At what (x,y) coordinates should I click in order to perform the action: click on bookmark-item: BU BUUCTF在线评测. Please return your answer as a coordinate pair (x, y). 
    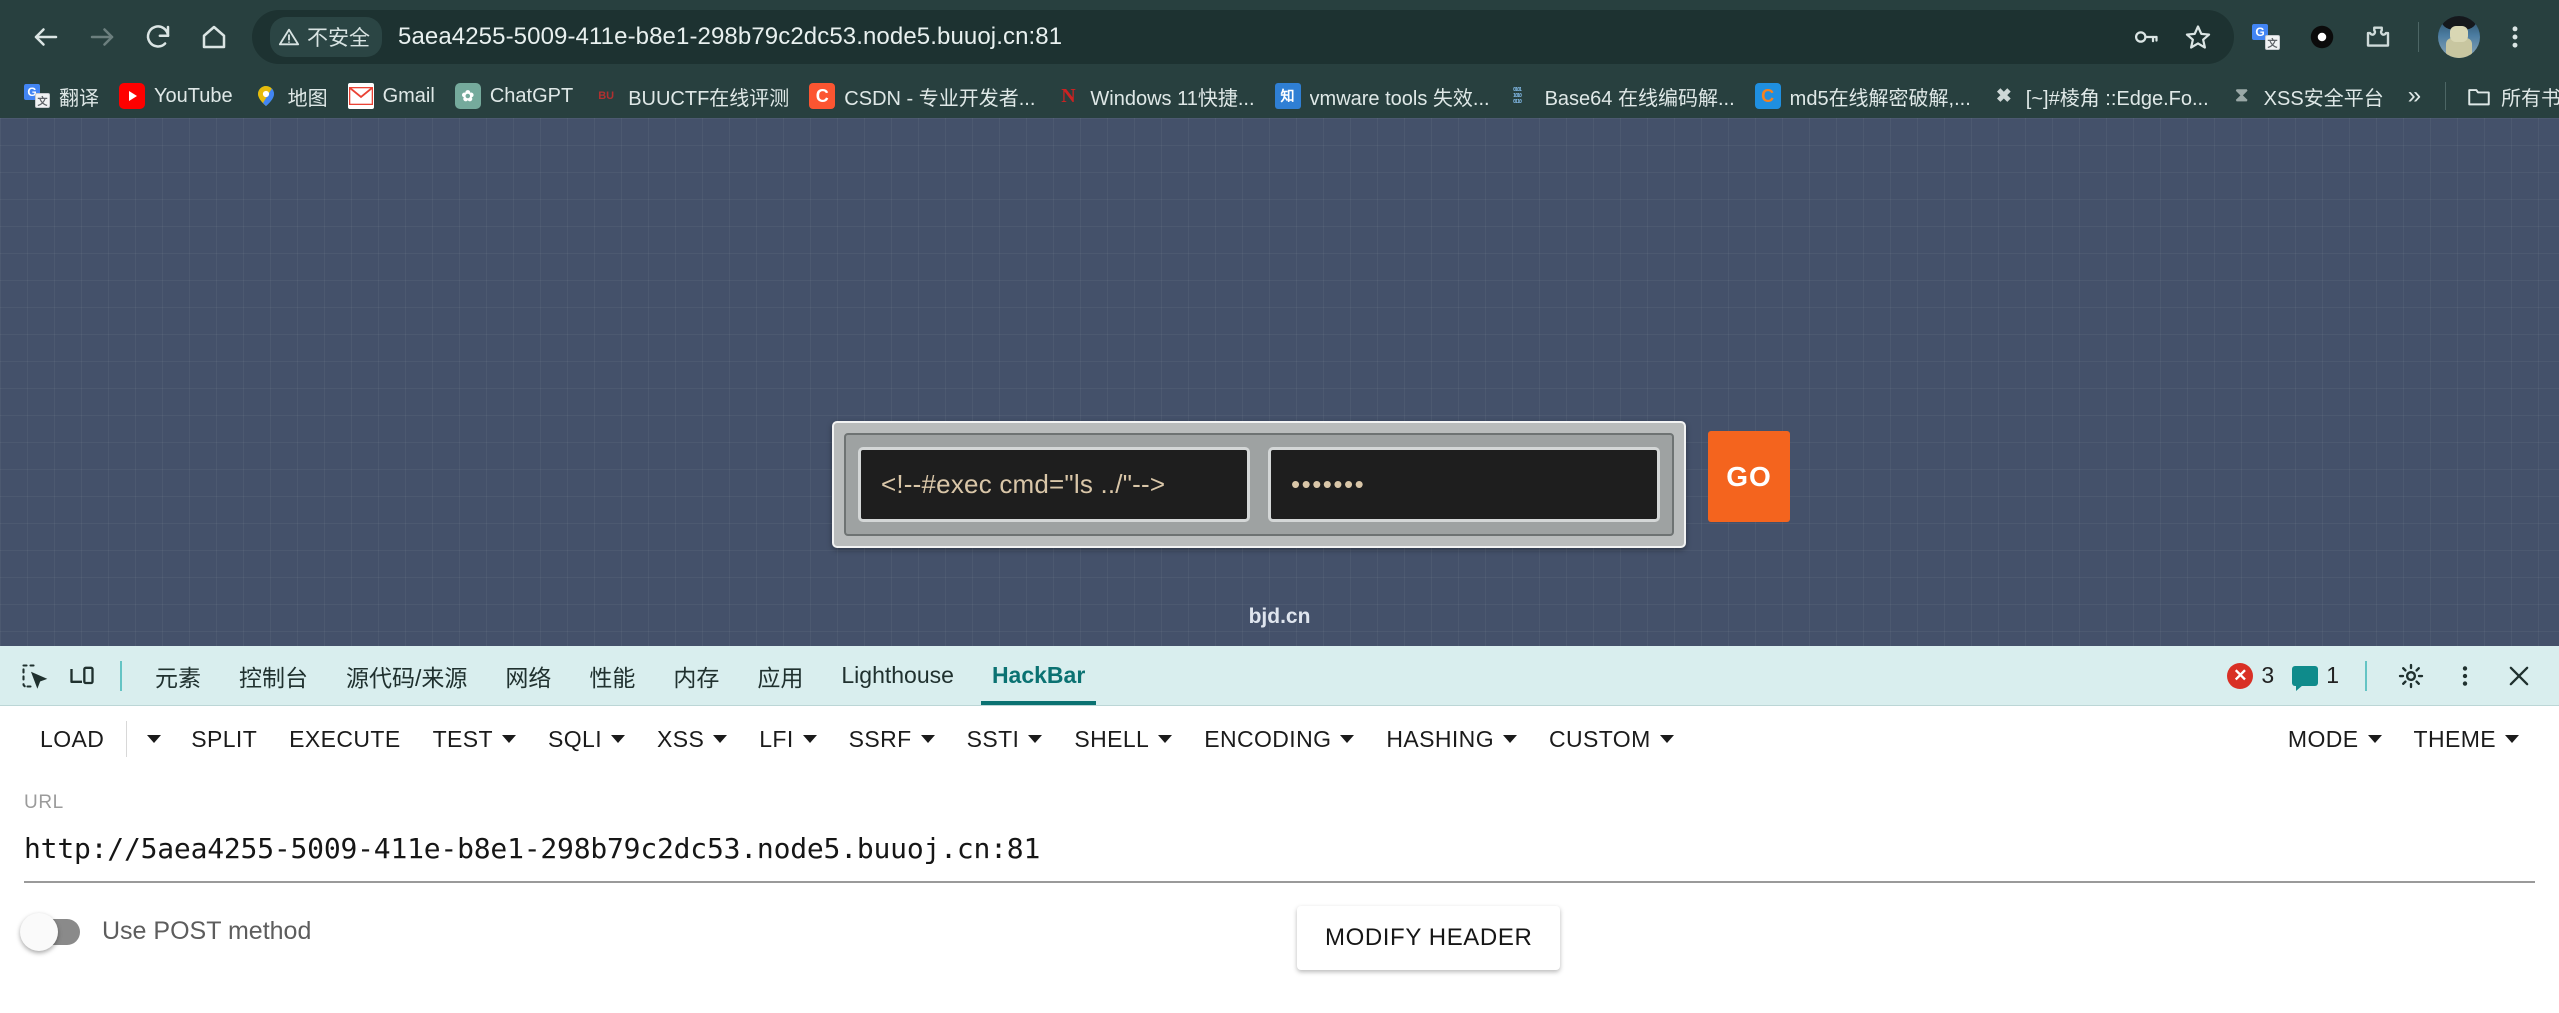
    Looking at the image, I should click on (691, 96).